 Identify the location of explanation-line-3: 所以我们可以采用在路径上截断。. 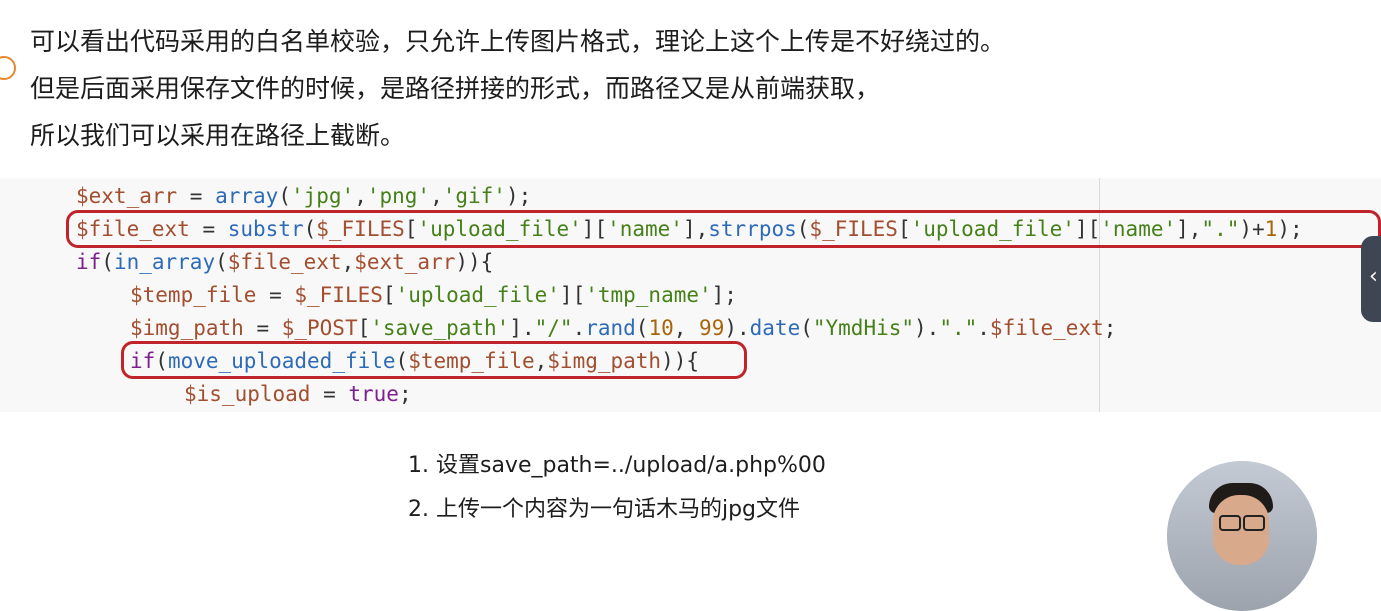
(218, 135).